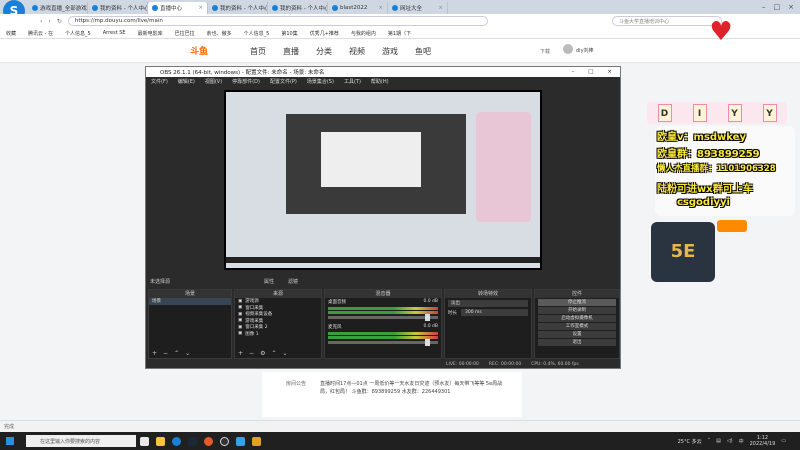 The height and width of the screenshot is (450, 800). I want to click on controls-header: 控件, so click(577, 294).